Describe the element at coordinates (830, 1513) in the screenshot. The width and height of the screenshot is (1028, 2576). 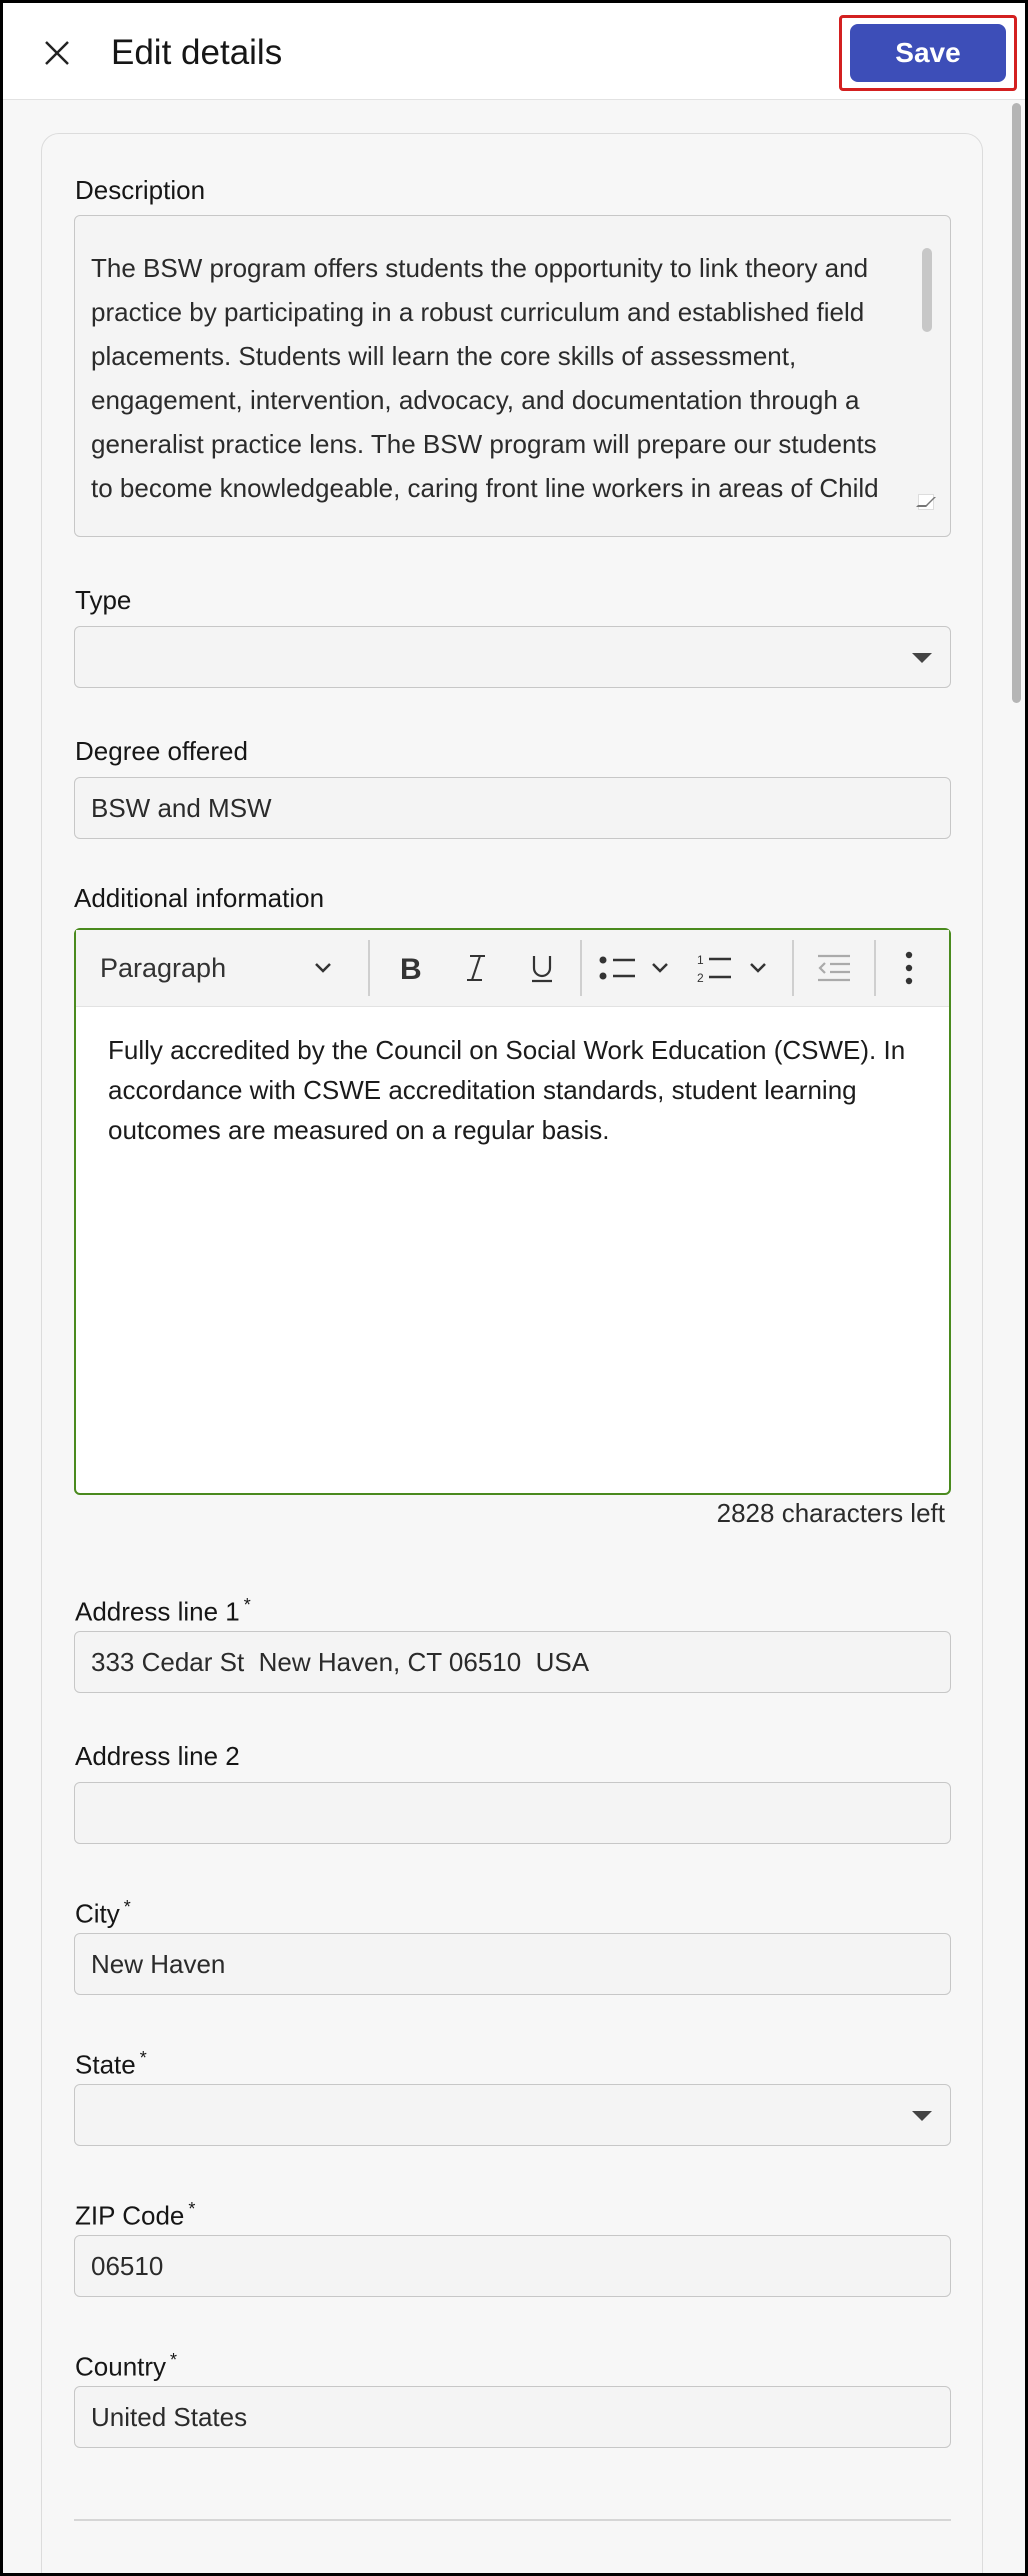
I see `character-counter: 2828 characters left` at that location.